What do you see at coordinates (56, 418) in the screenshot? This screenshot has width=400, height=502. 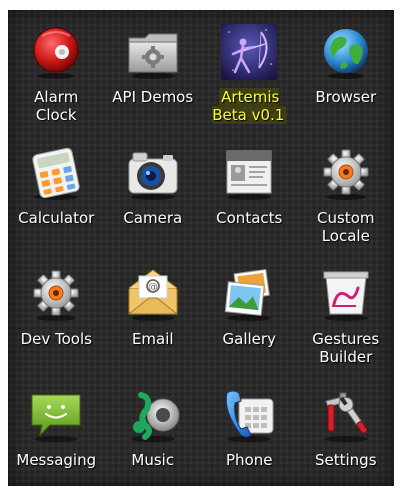 I see `speech-bubble-icon` at bounding box center [56, 418].